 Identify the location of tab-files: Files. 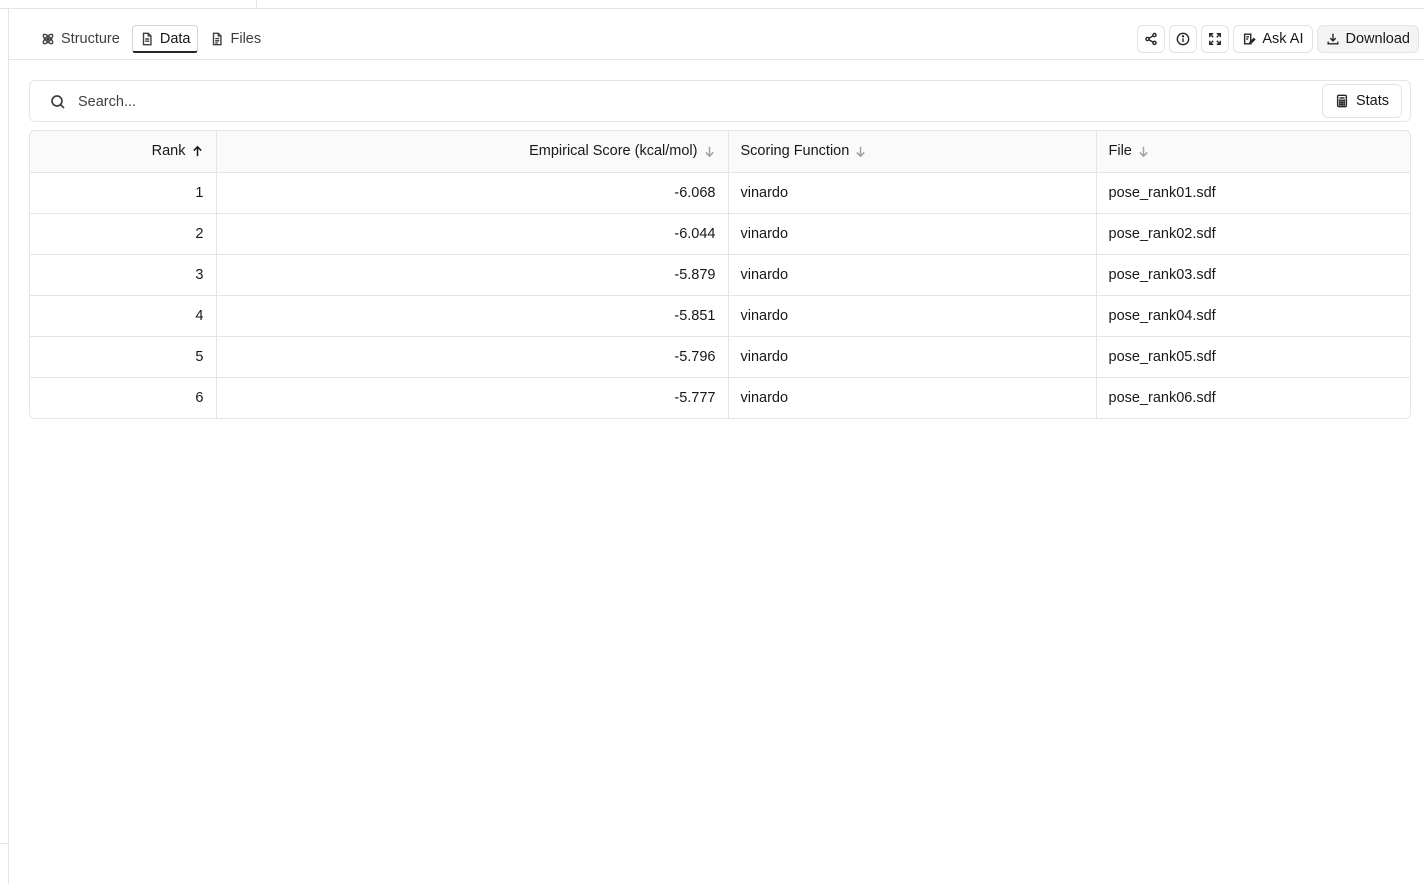
(235, 39).